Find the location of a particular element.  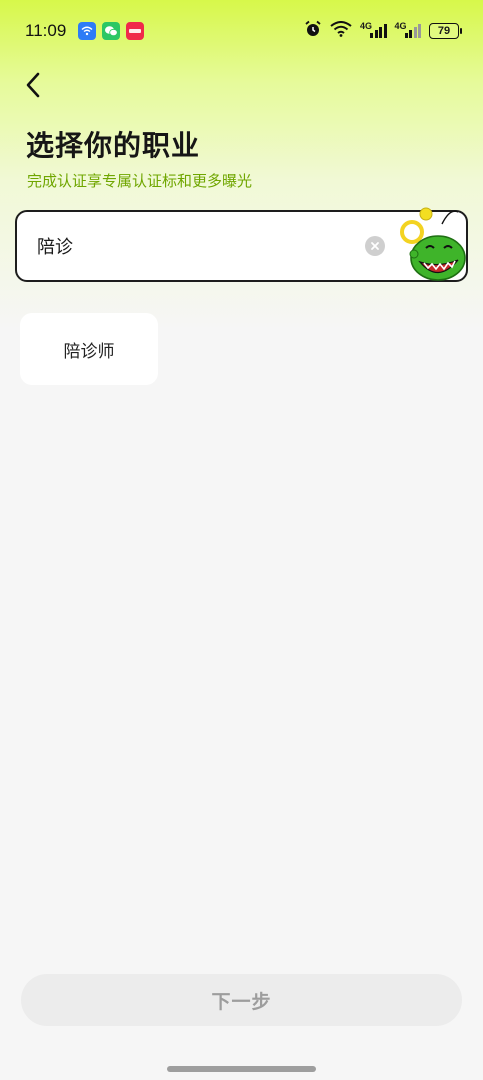

xiaohongshu-icon is located at coordinates (135, 31).